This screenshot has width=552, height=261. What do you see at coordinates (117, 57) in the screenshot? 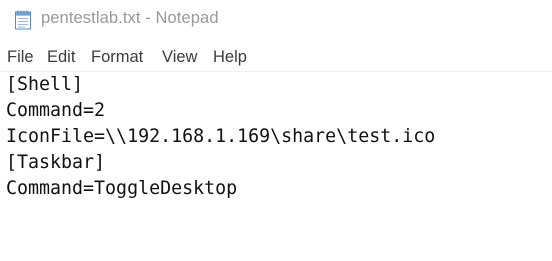
I see `menu-format: Format` at bounding box center [117, 57].